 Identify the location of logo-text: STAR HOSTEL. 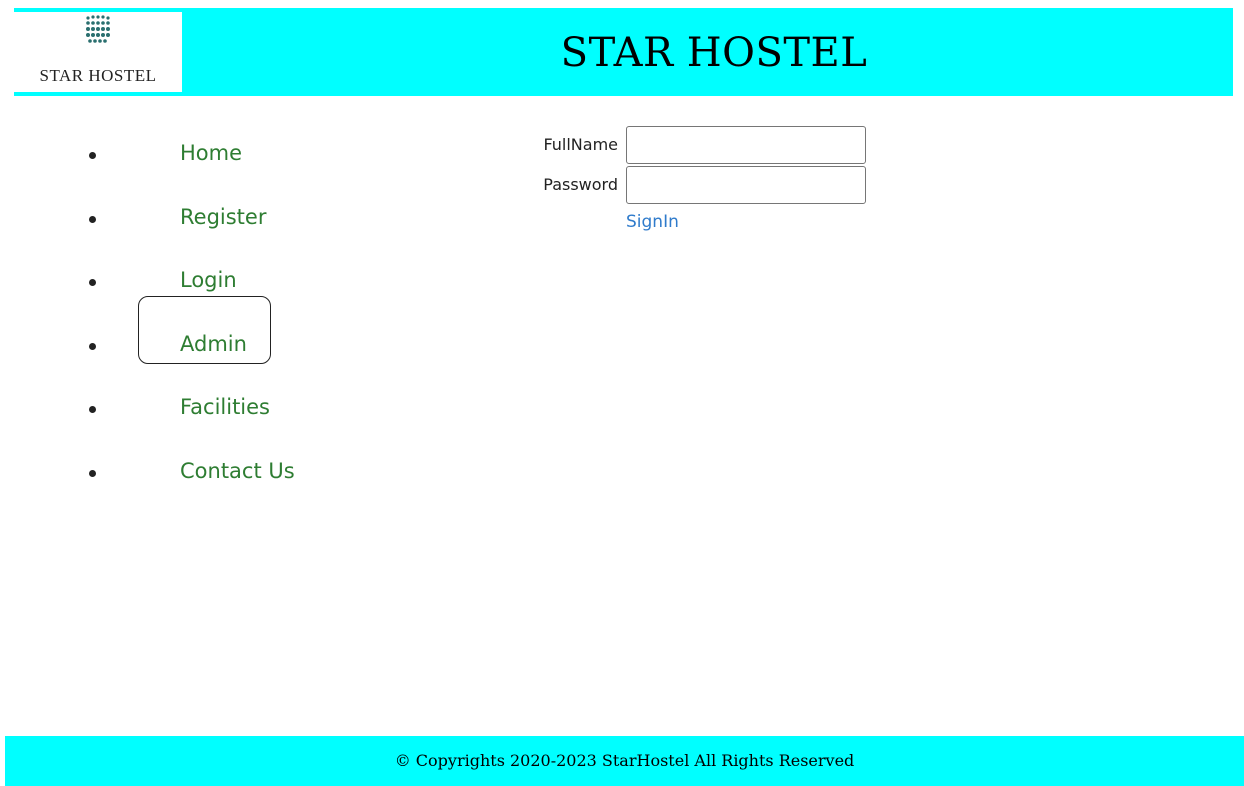
(98, 75).